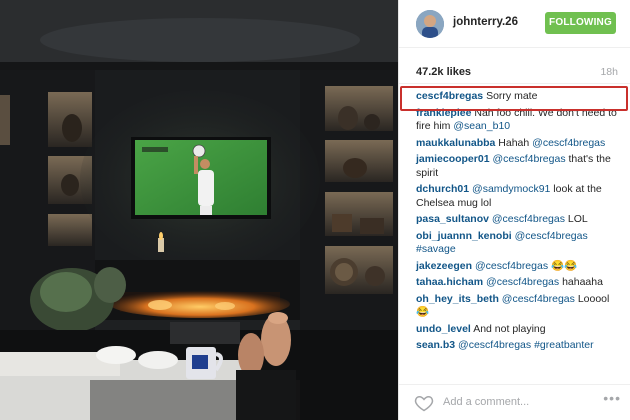 The height and width of the screenshot is (420, 630). What do you see at coordinates (576, 219) in the screenshot?
I see `comment-text: LOL` at bounding box center [576, 219].